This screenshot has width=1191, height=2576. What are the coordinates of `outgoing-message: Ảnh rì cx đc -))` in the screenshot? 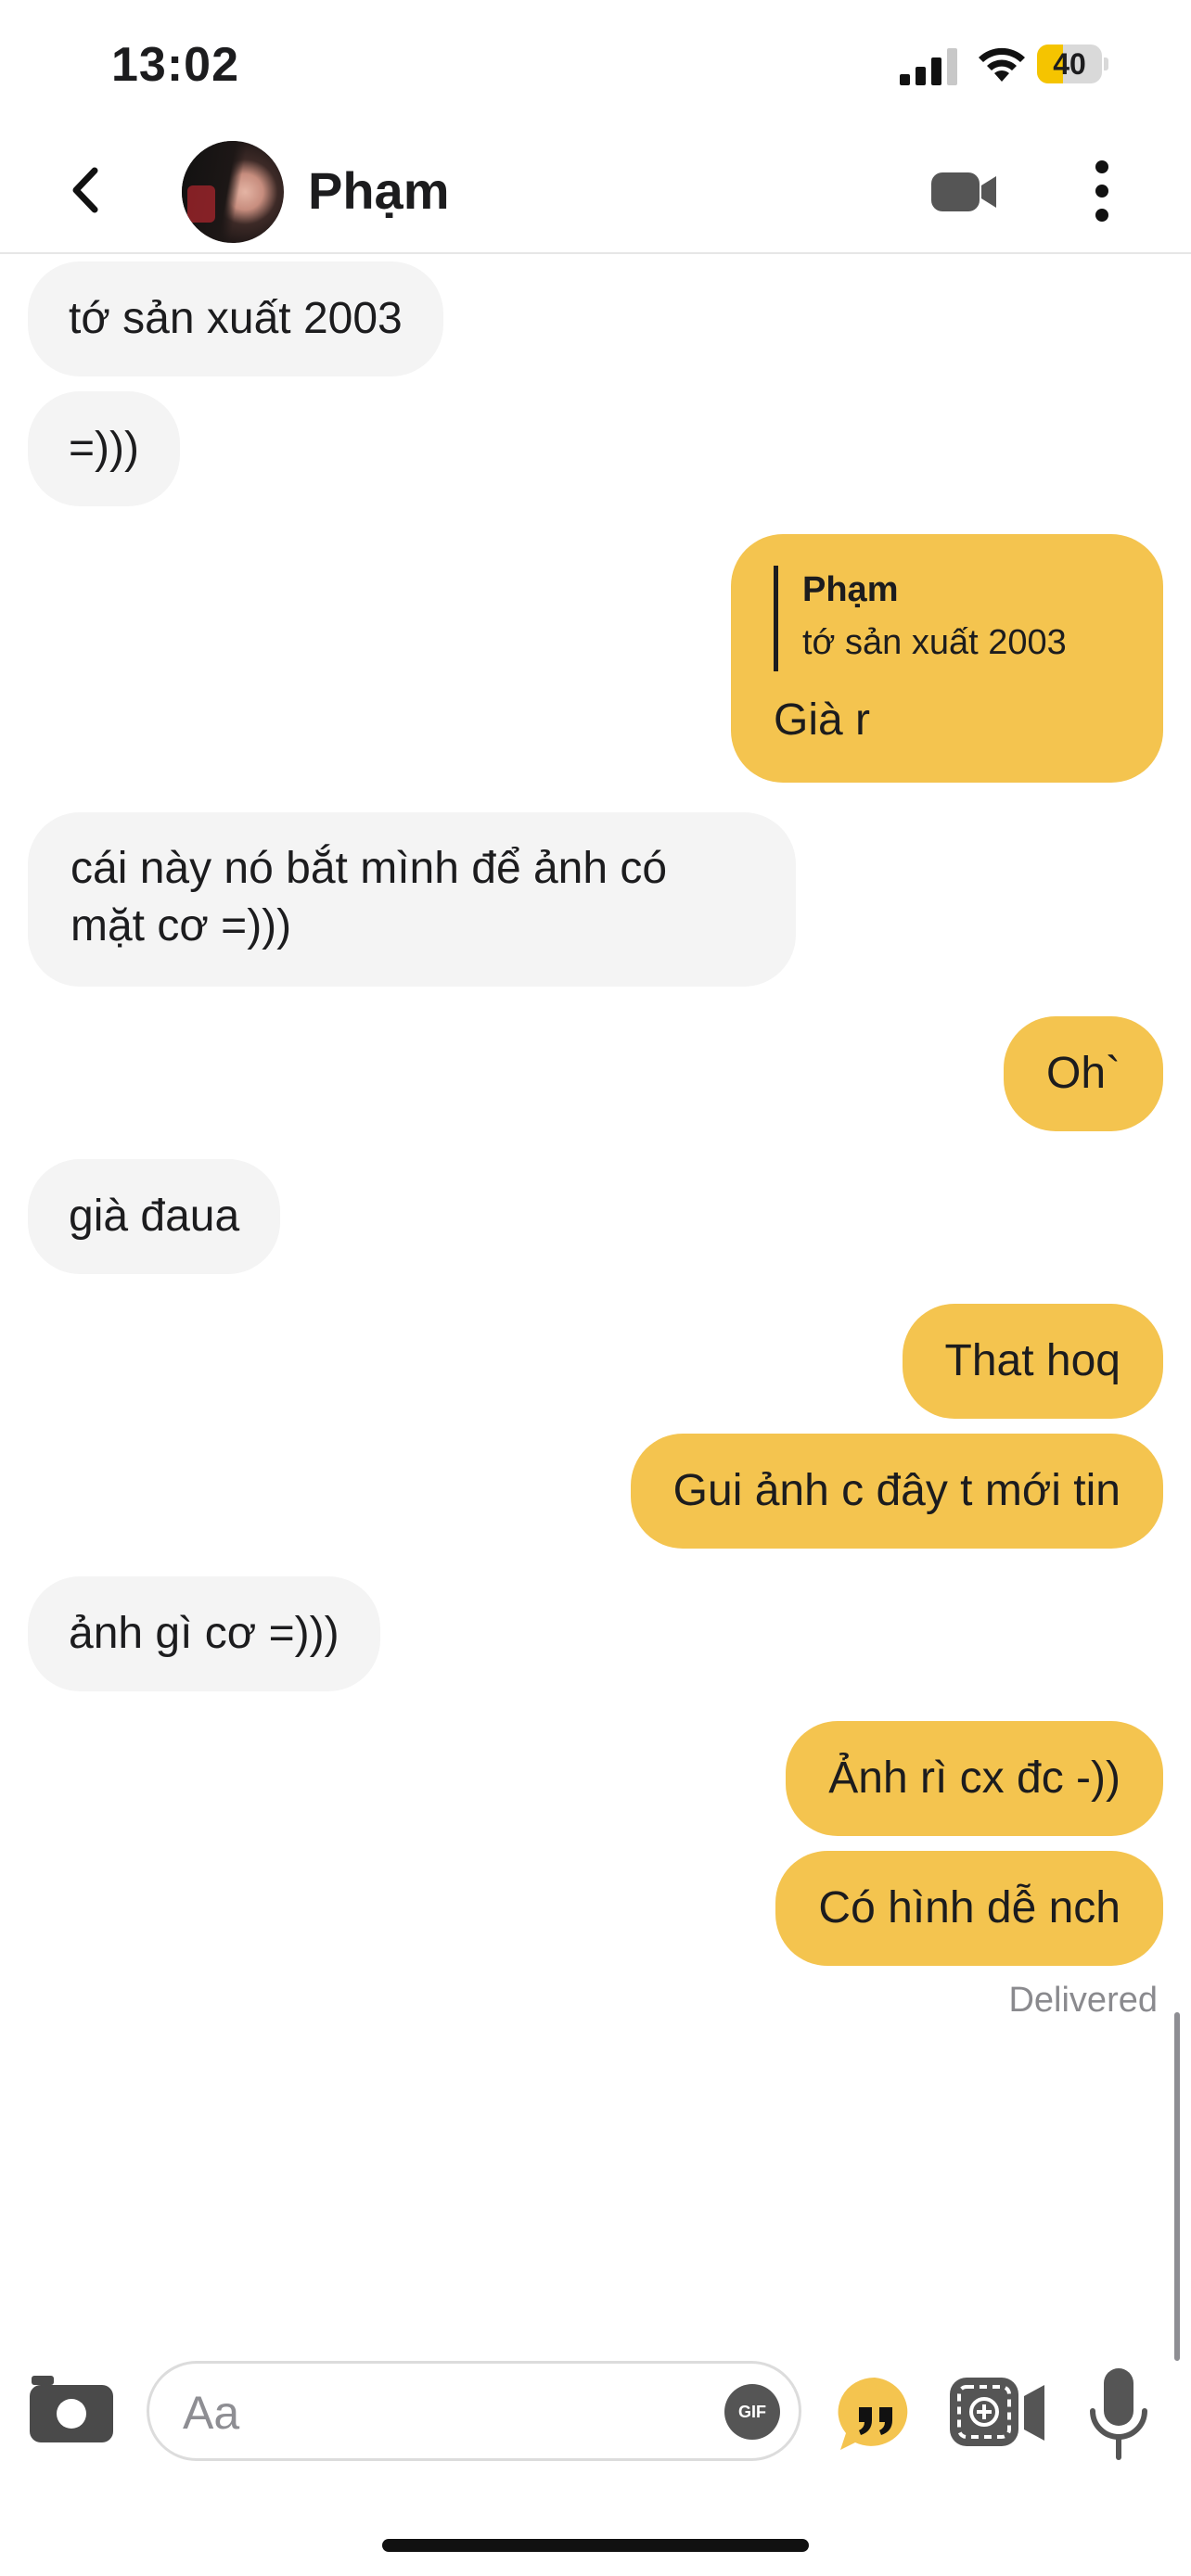 It's located at (974, 1779).